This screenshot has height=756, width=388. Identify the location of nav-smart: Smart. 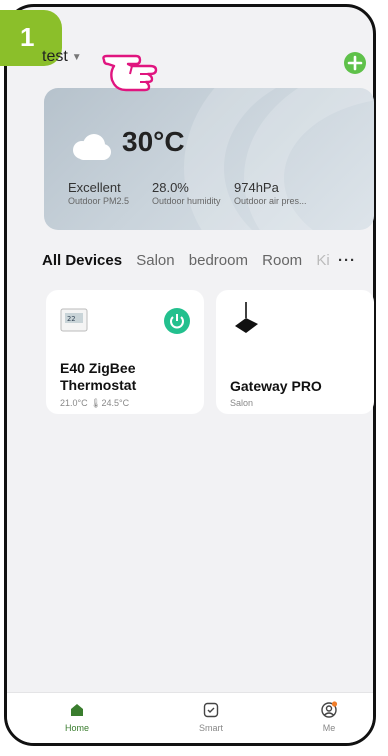
(211, 717).